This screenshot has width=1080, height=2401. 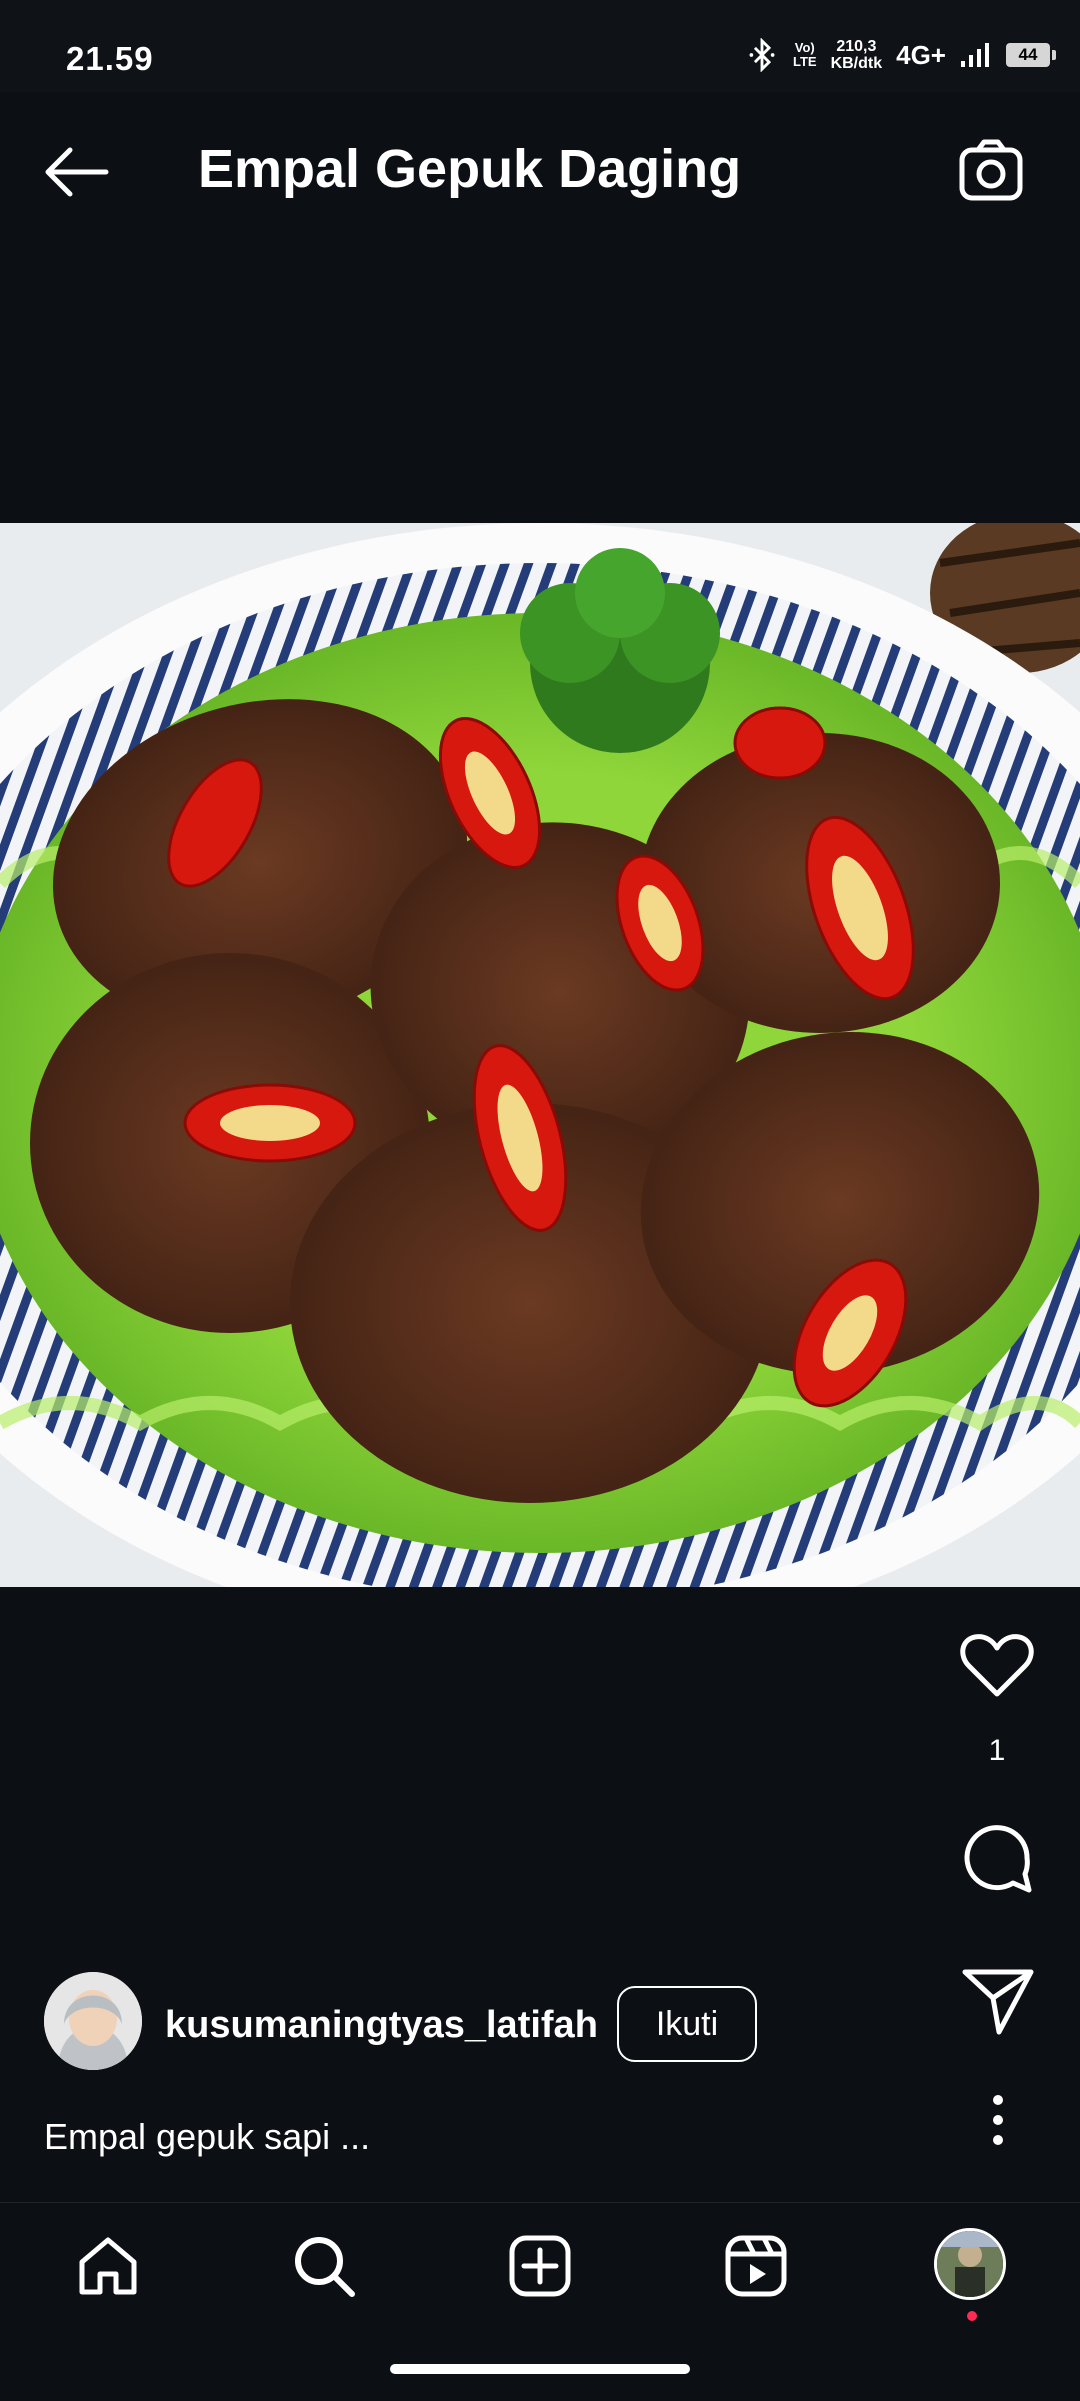 I want to click on status-icons: Vo) LTE 210,3 KB/dtk 4G+ 44, so click(x=900, y=55).